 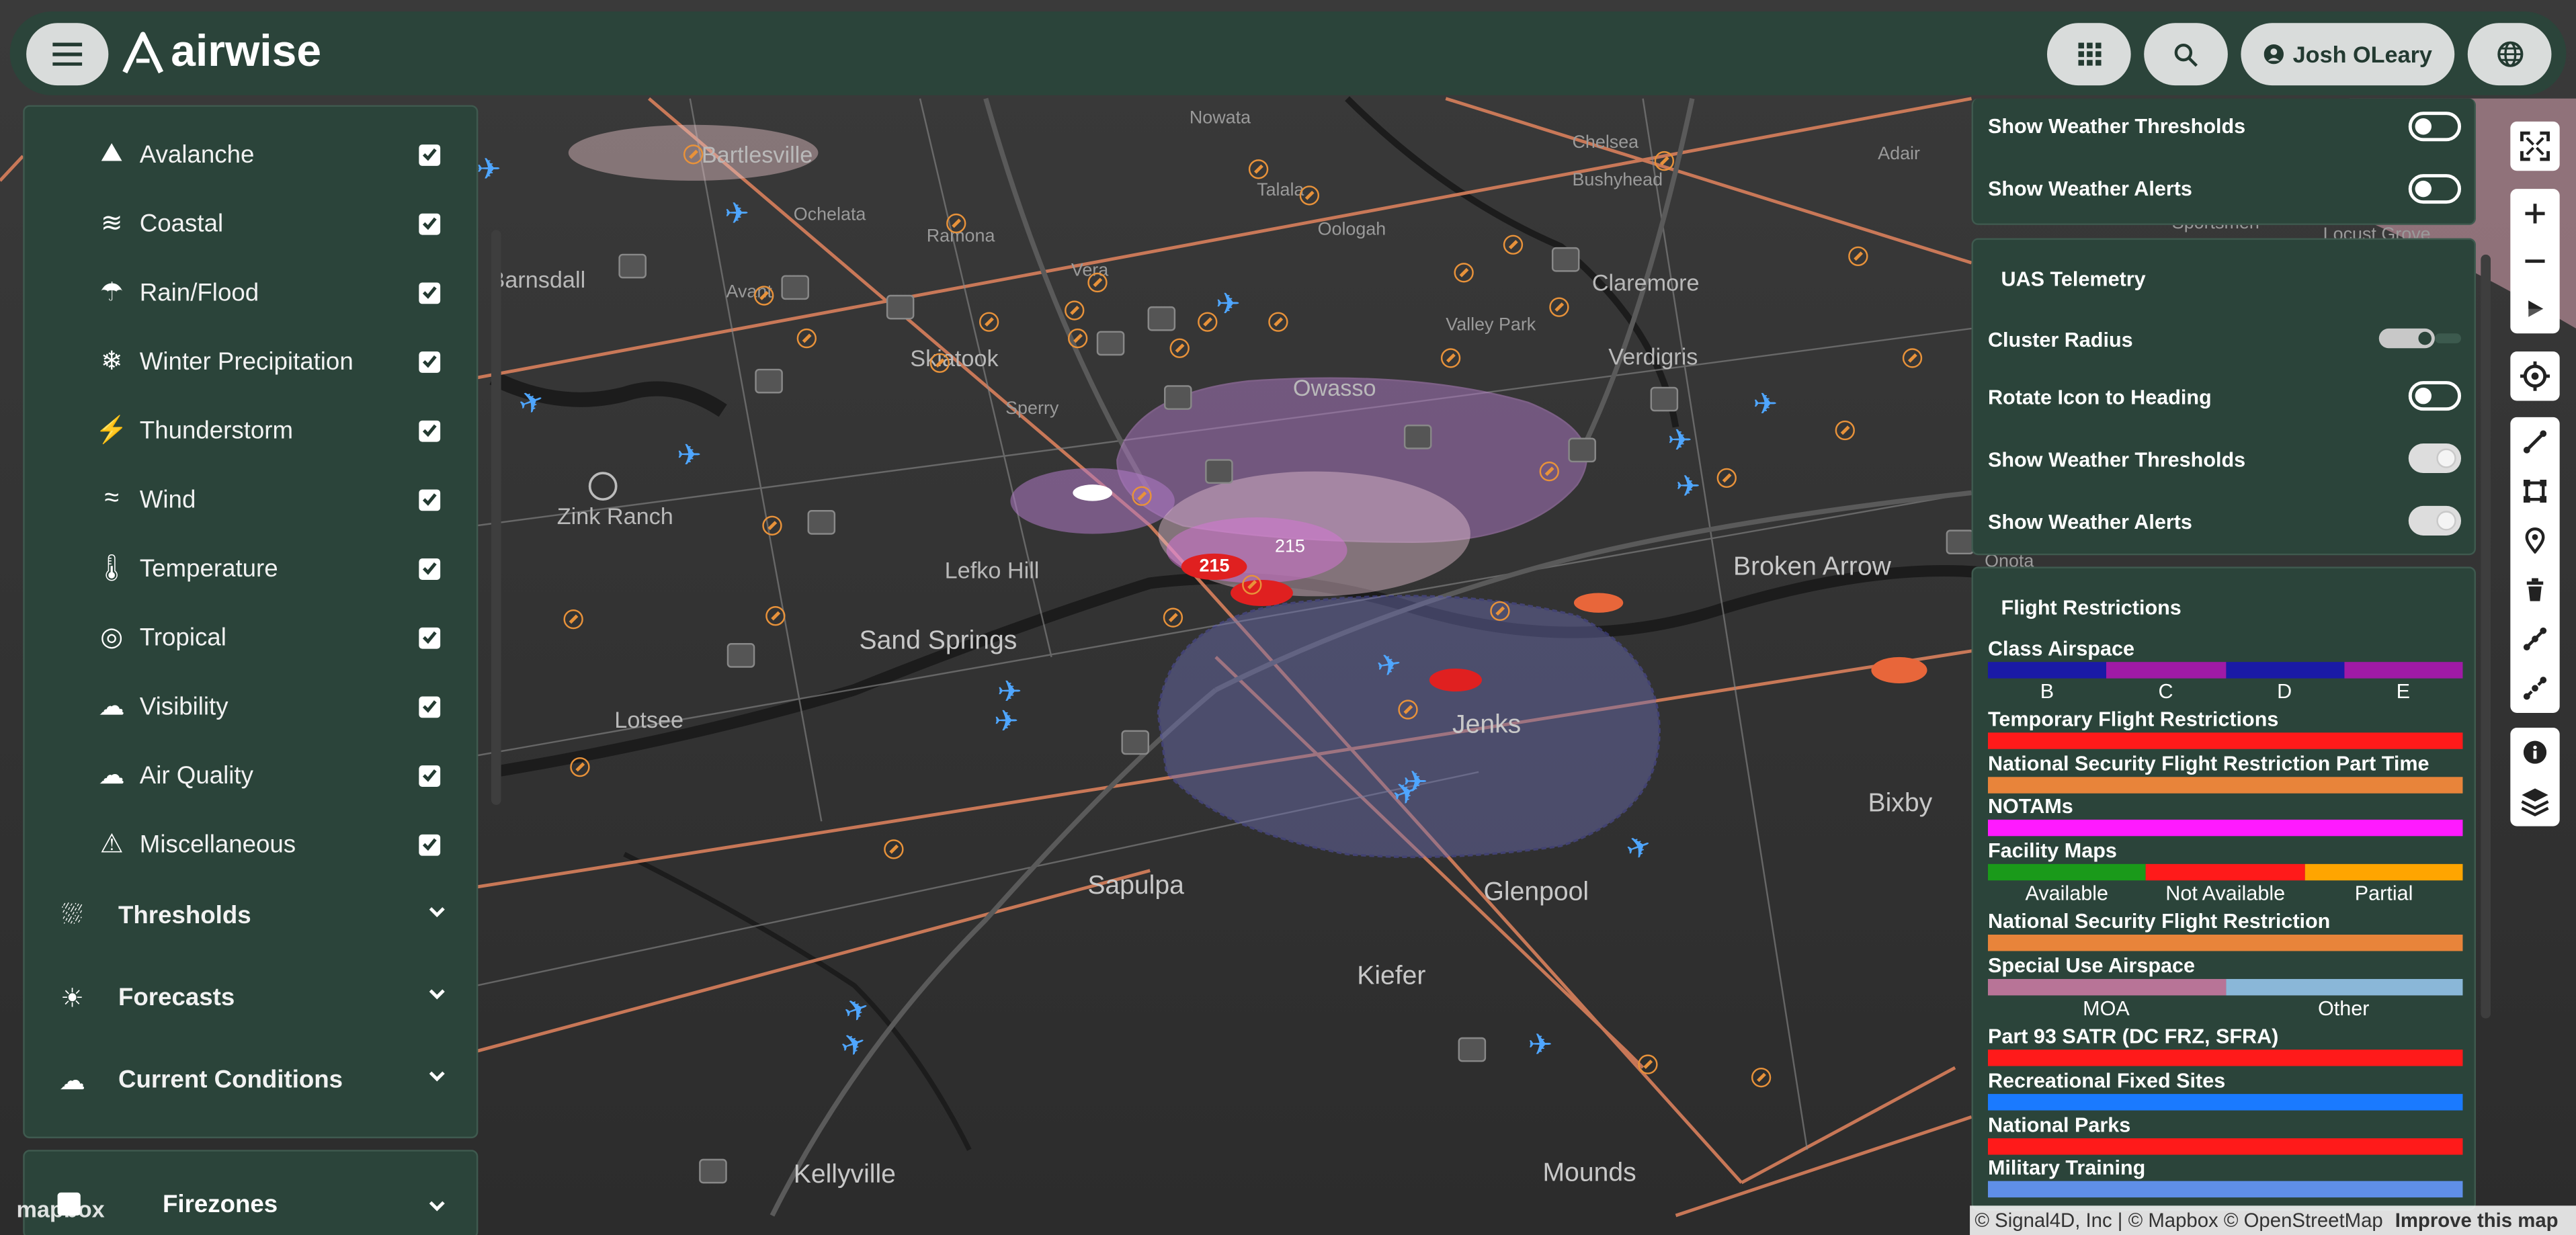 I want to click on right-panel-scrollbar, so click(x=2486, y=637).